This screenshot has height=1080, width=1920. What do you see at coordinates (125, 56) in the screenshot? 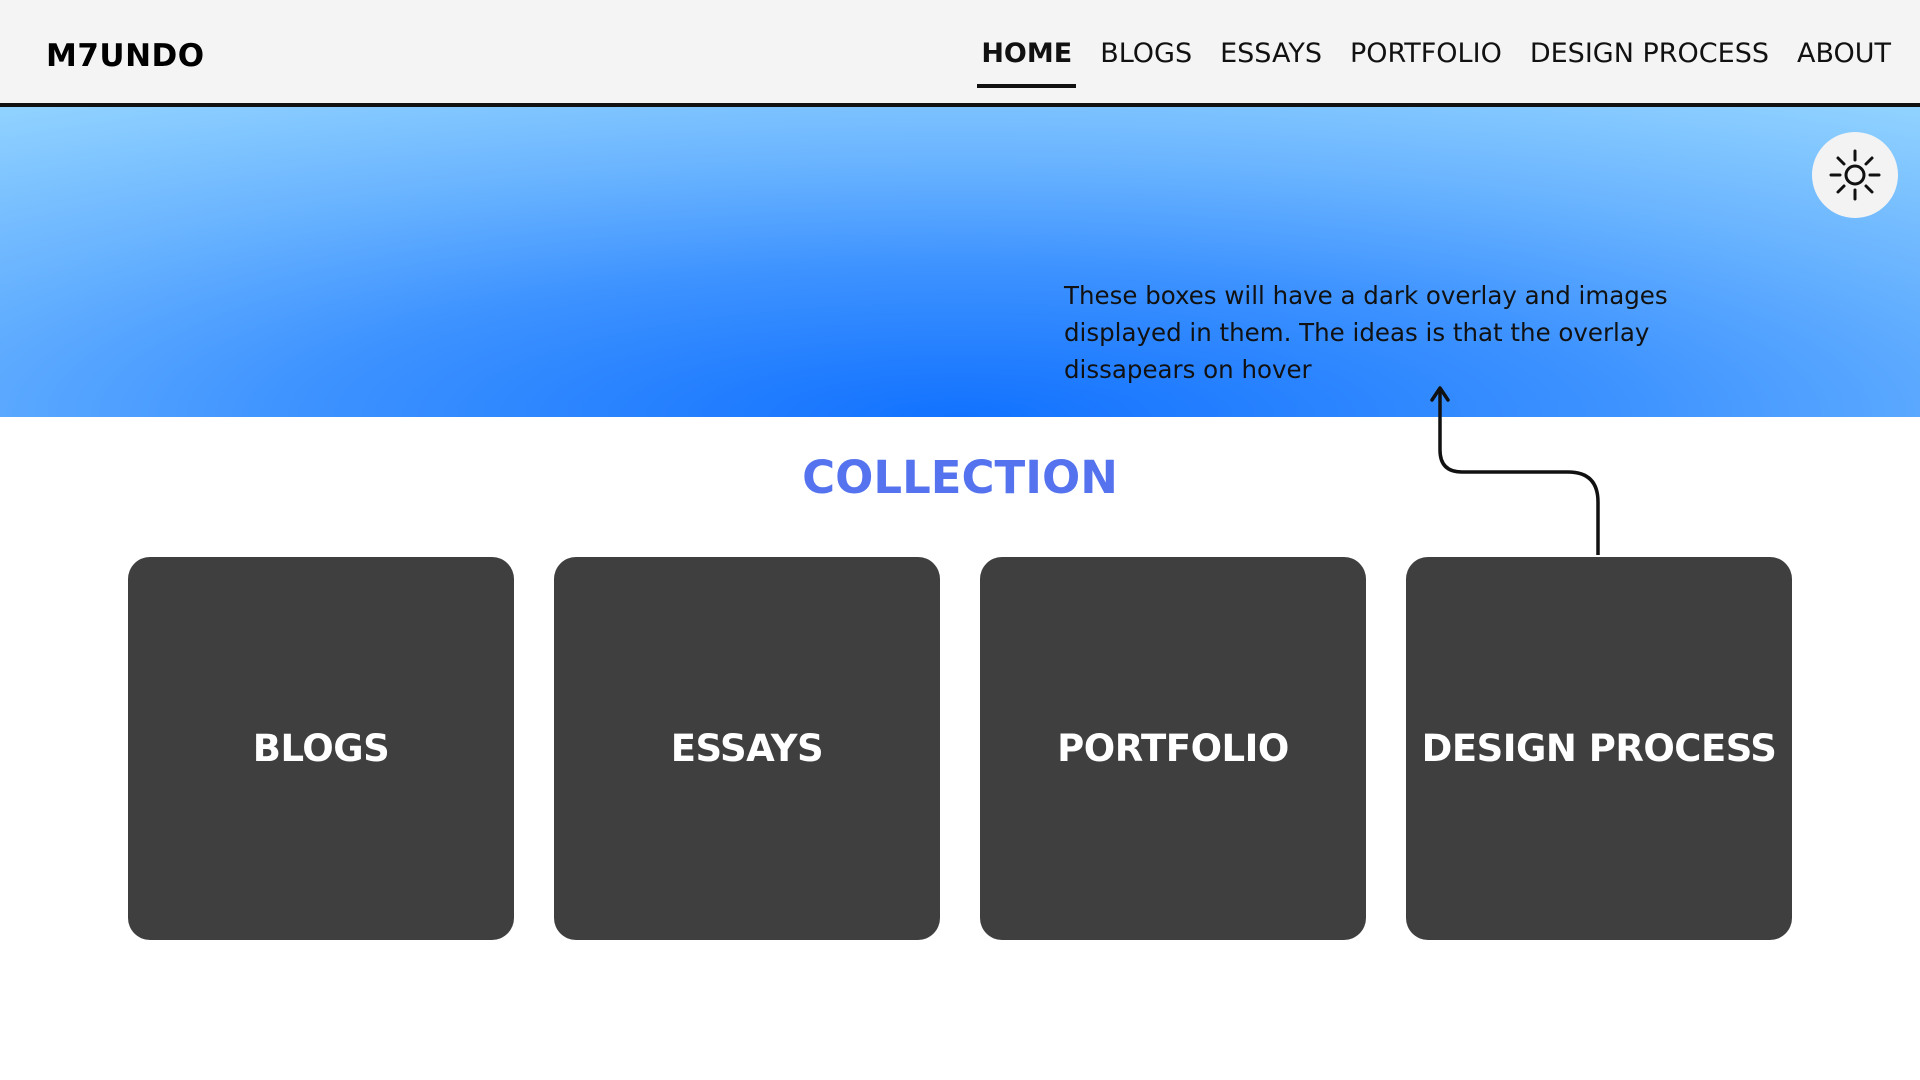
I see `brand-logo: M7UNDO` at bounding box center [125, 56].